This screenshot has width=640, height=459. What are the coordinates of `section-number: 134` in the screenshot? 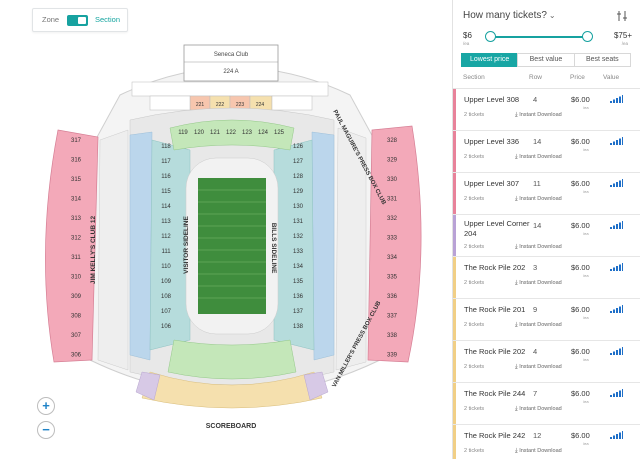 It's located at (298, 267).